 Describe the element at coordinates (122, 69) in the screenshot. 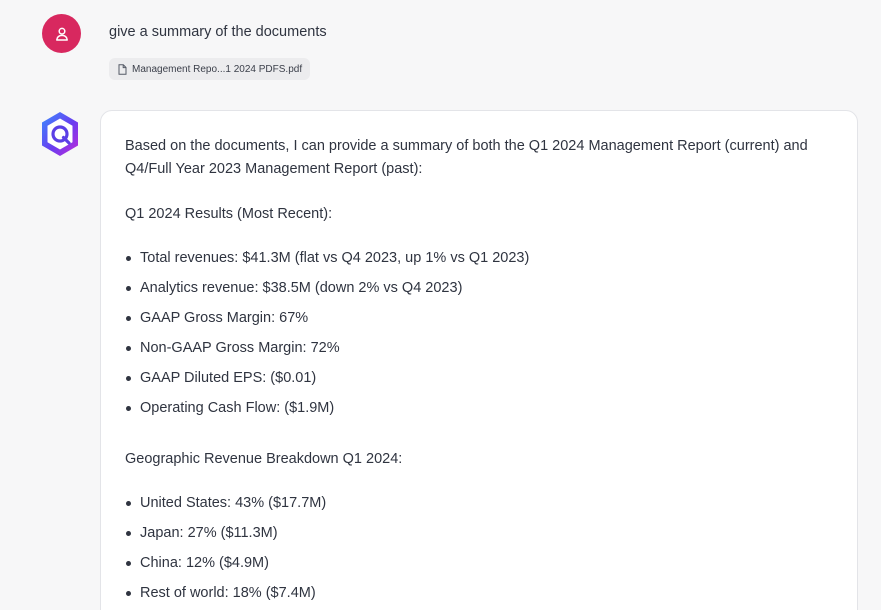

I see `file-icon` at that location.